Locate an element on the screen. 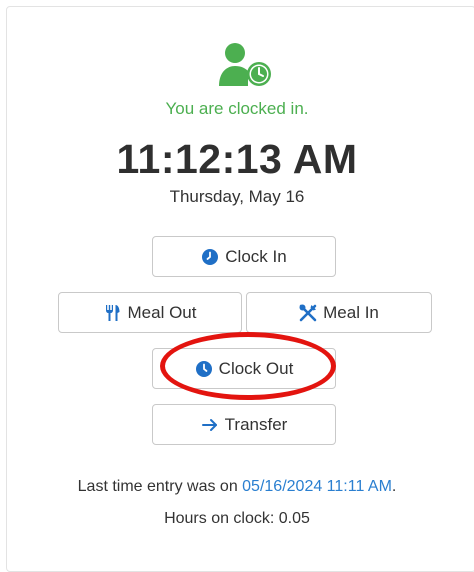 The image size is (474, 572). transfer-button: Transfer is located at coordinates (244, 424).